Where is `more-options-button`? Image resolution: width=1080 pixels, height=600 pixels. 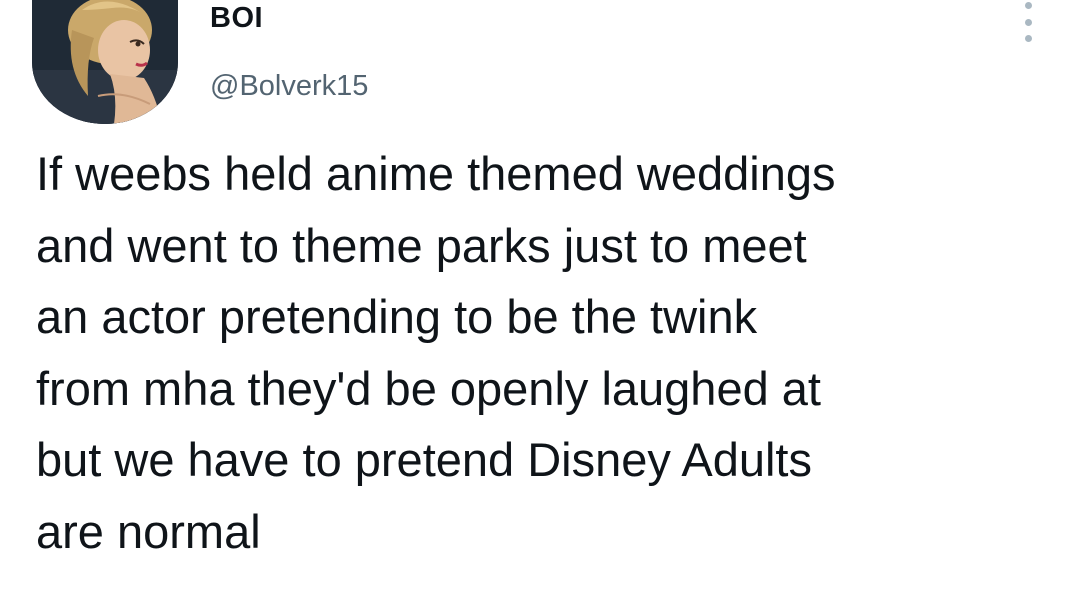 more-options-button is located at coordinates (1028, 22).